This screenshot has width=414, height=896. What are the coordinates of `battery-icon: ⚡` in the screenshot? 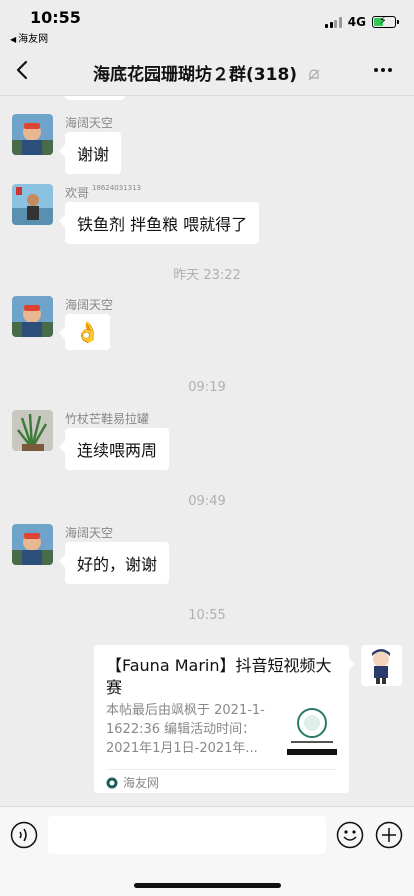 It's located at (385, 21).